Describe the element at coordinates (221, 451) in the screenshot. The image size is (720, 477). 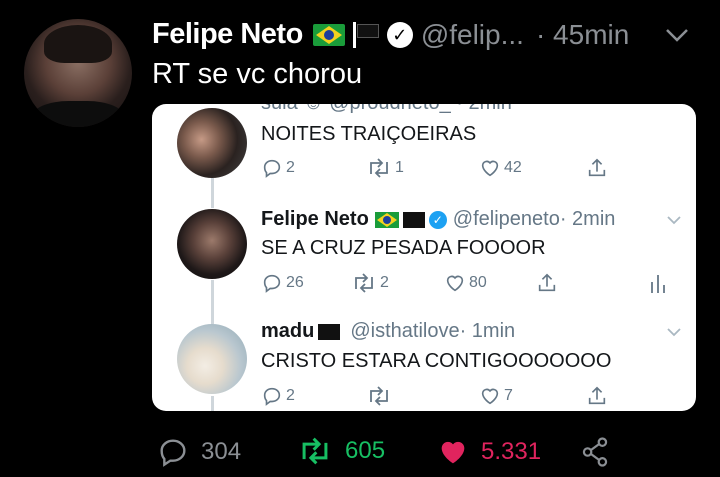
I see `reply-count: 304` at that location.